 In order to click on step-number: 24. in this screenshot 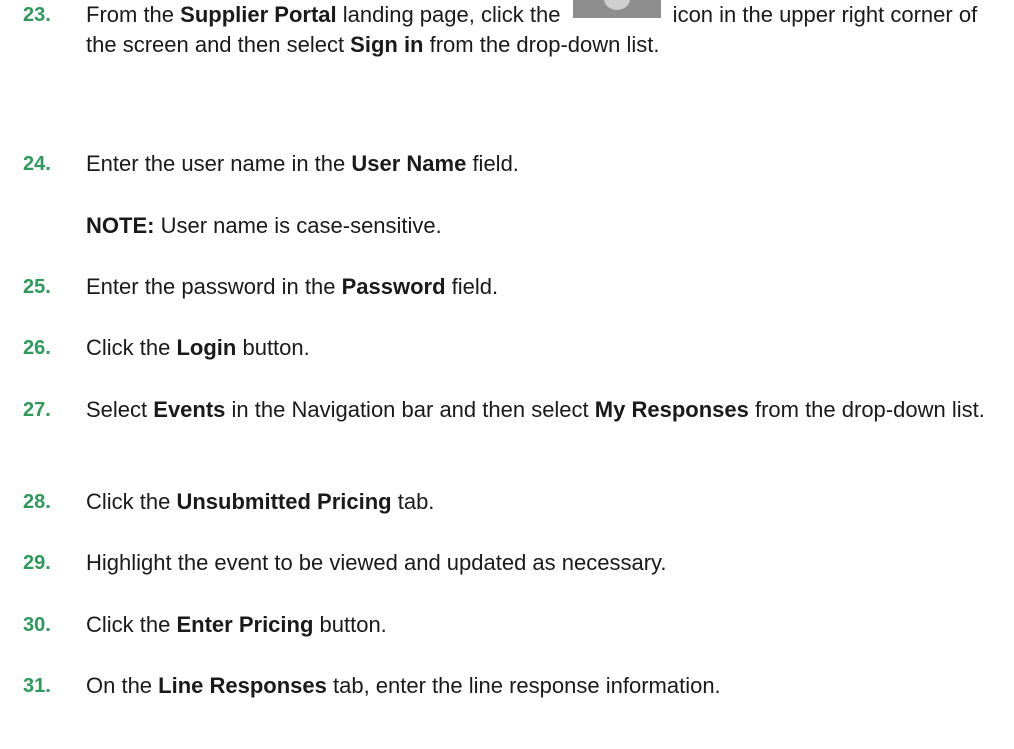, I will do `click(37, 164)`.